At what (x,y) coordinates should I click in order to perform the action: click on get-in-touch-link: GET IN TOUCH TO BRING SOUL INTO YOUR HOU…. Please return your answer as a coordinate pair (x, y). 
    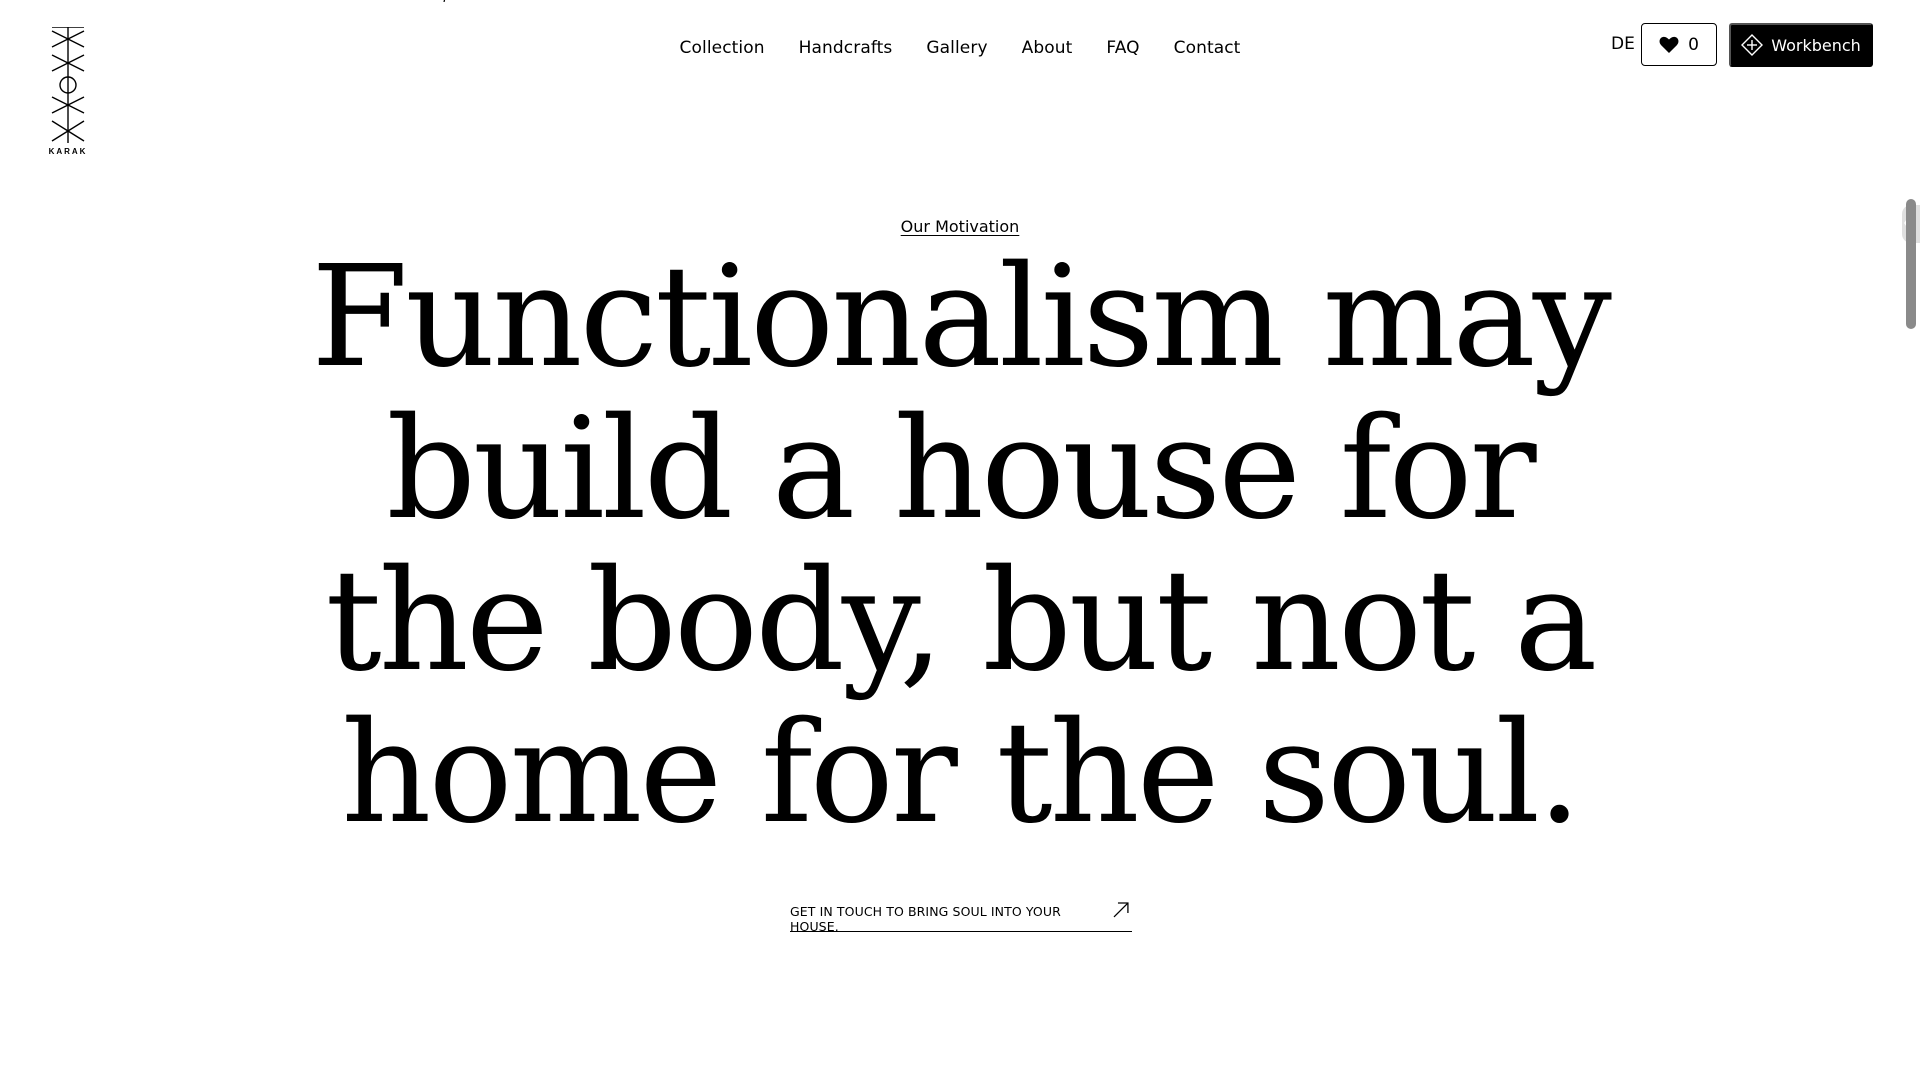
    Looking at the image, I should click on (961, 918).